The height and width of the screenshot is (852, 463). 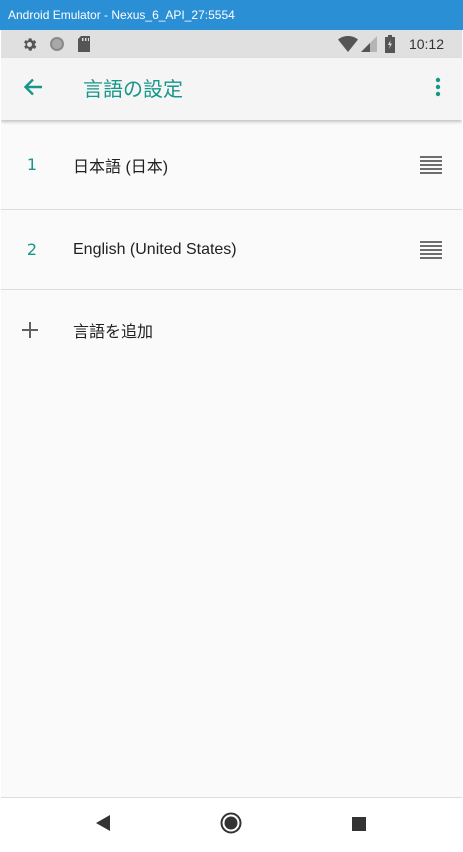 I want to click on back-triangle-icon, so click(x=103, y=825).